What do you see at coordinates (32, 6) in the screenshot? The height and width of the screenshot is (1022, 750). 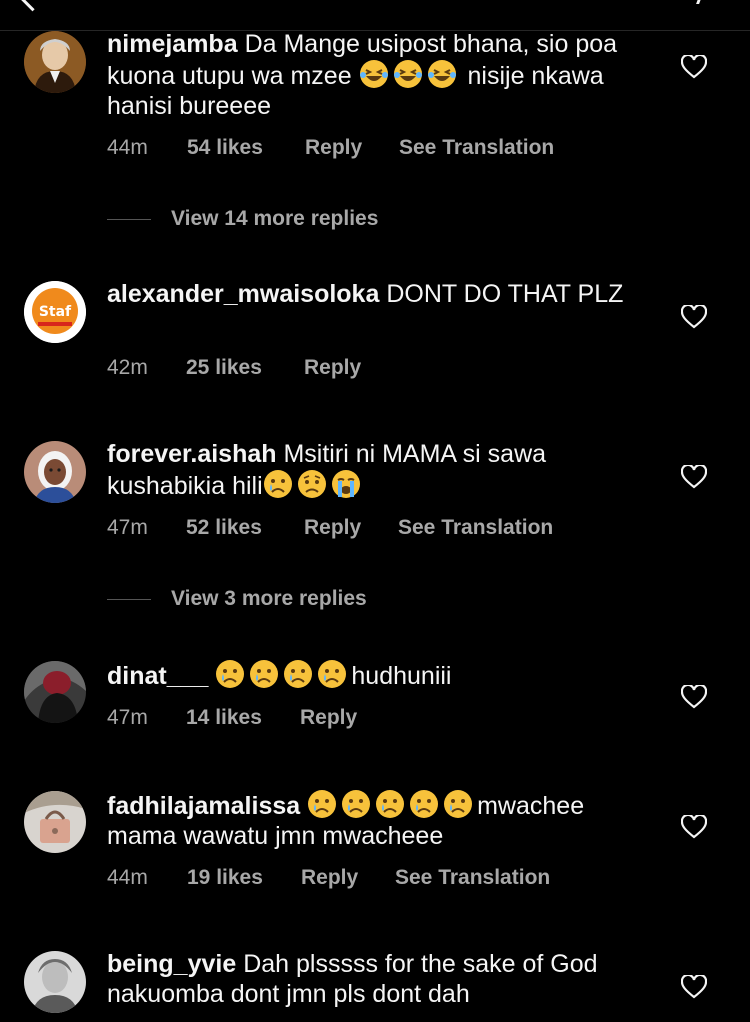 I see `back-arrow-icon` at bounding box center [32, 6].